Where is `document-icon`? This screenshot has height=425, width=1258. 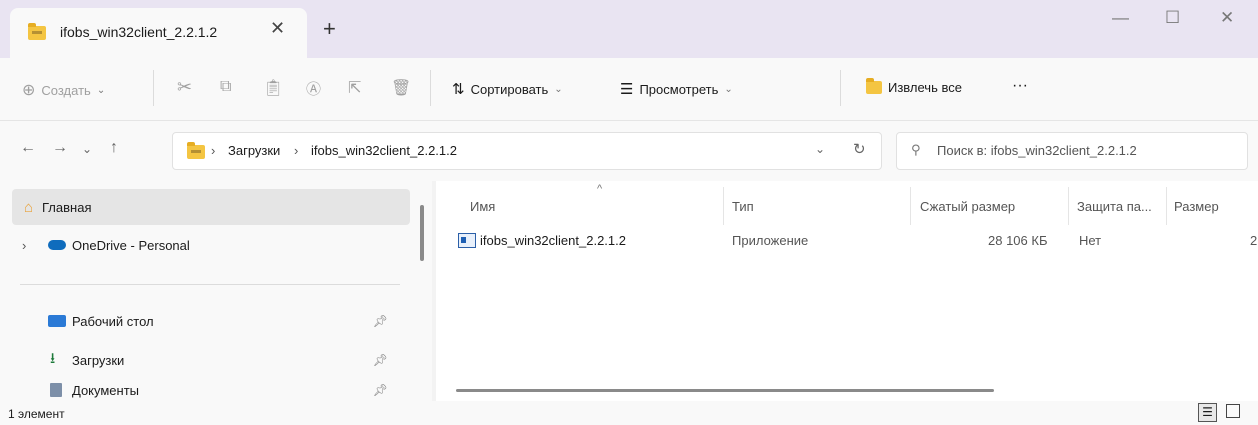 document-icon is located at coordinates (56, 390).